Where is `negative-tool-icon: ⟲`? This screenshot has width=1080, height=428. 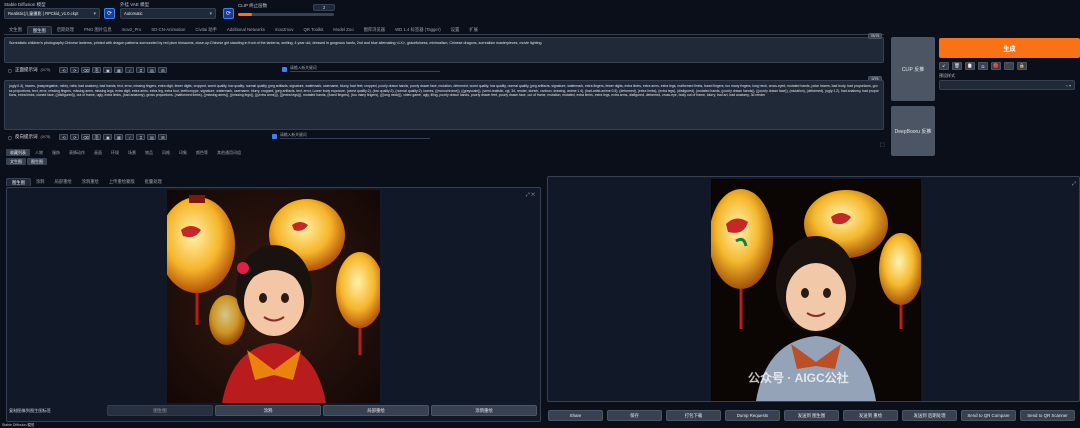
negative-tool-icon: ⟲ is located at coordinates (64, 137).